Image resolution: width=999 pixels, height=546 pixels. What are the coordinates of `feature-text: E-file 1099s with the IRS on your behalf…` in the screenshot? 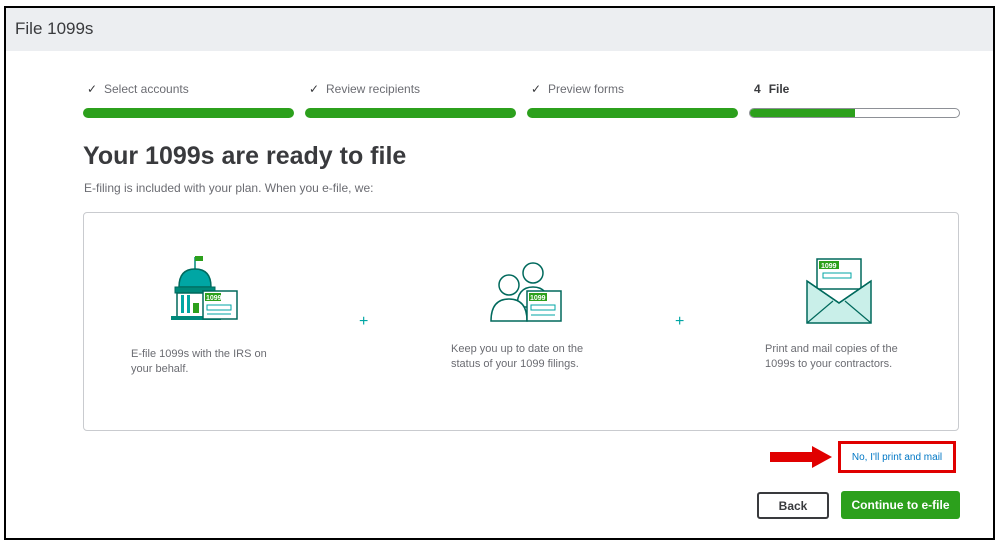 It's located at (199, 361).